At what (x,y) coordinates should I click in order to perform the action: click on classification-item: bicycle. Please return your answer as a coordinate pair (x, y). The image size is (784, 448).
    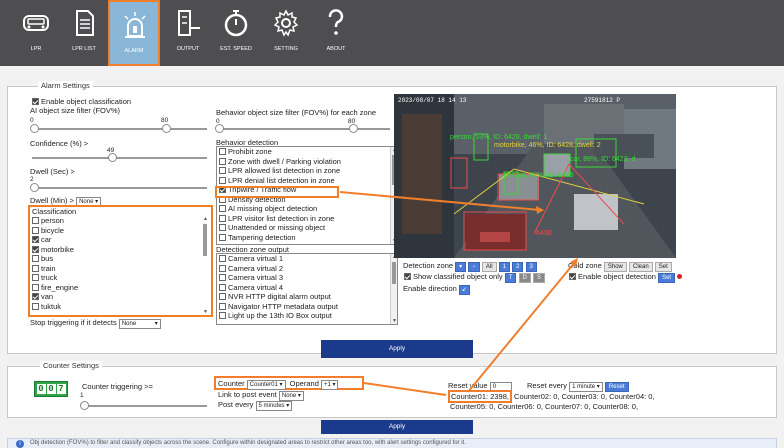
    Looking at the image, I should click on (120, 231).